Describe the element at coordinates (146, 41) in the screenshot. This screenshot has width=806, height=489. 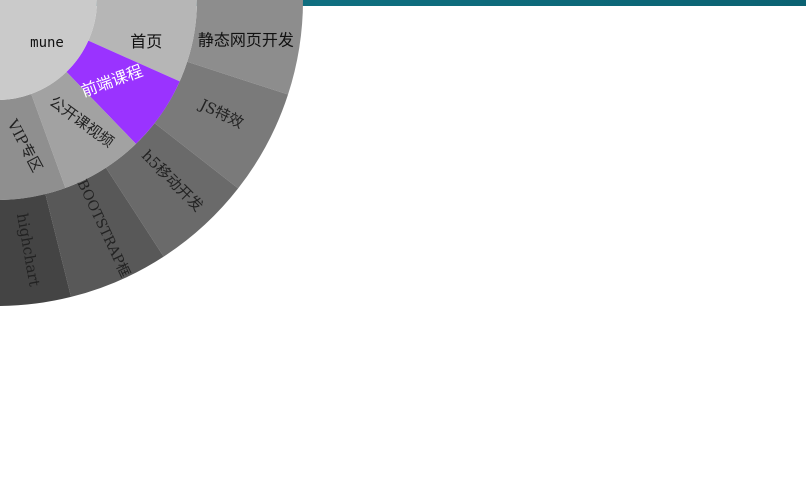
I see `inner-label-home: 首页` at that location.